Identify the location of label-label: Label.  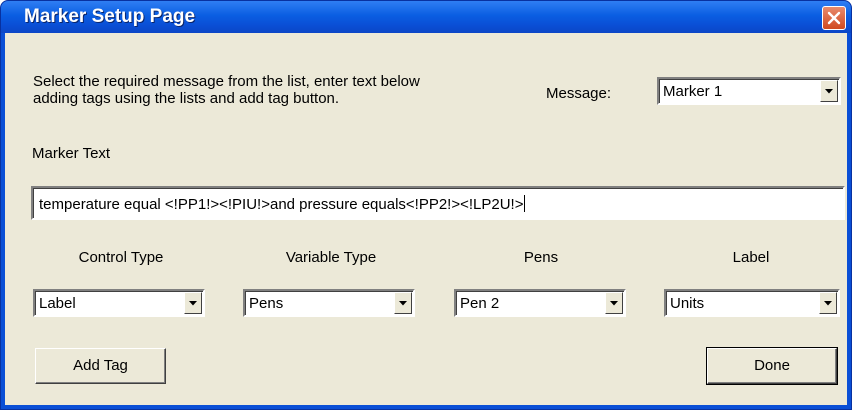
(751, 257).